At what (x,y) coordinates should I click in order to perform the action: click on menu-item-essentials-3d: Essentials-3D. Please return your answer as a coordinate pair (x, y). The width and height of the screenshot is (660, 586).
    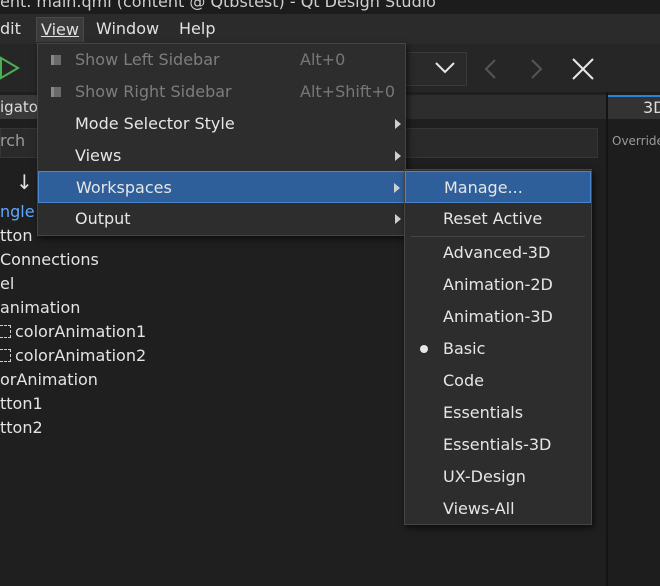
    Looking at the image, I should click on (498, 445).